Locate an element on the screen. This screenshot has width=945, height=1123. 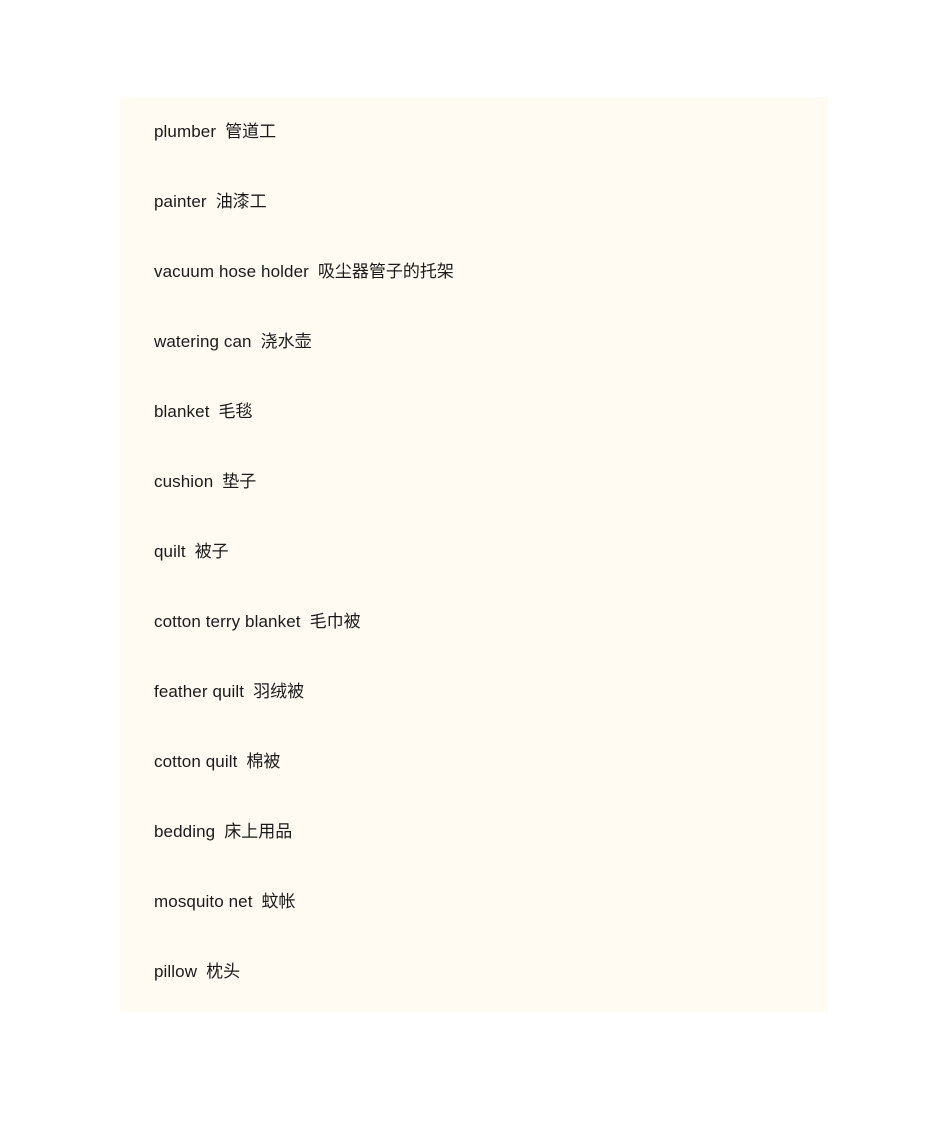
term-chinese: 被子 is located at coordinates (211, 552).